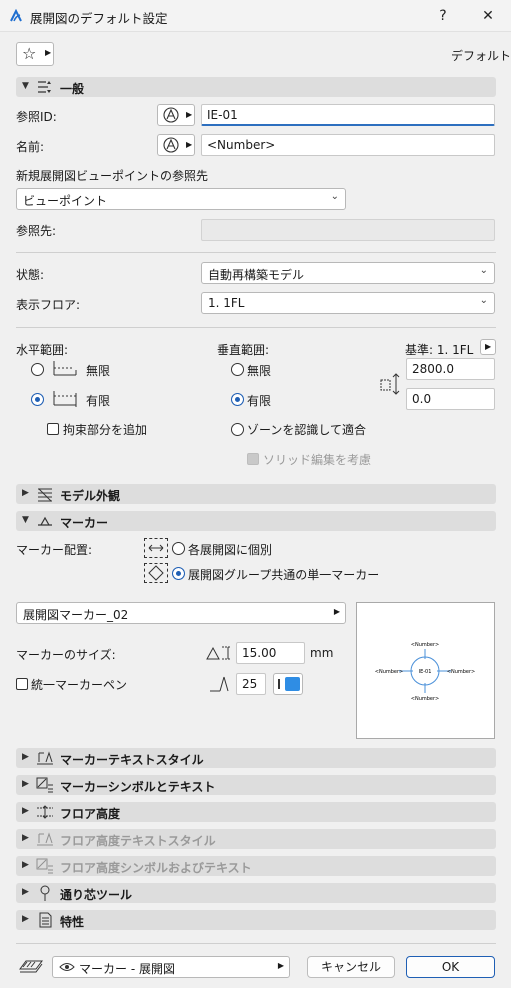  What do you see at coordinates (96, 895) in the screenshot?
I see `section-label: 通り芯ツール` at bounding box center [96, 895].